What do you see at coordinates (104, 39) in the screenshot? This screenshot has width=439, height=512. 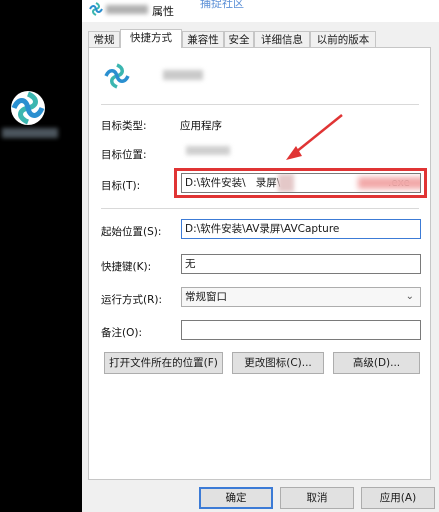 I see `tab-general: 常规` at bounding box center [104, 39].